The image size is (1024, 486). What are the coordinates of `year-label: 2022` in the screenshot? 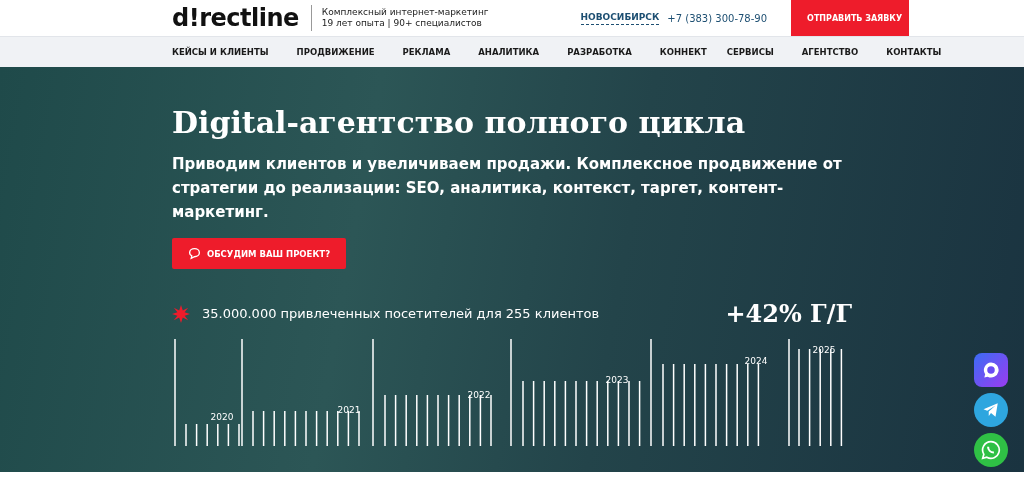 It's located at (479, 395).